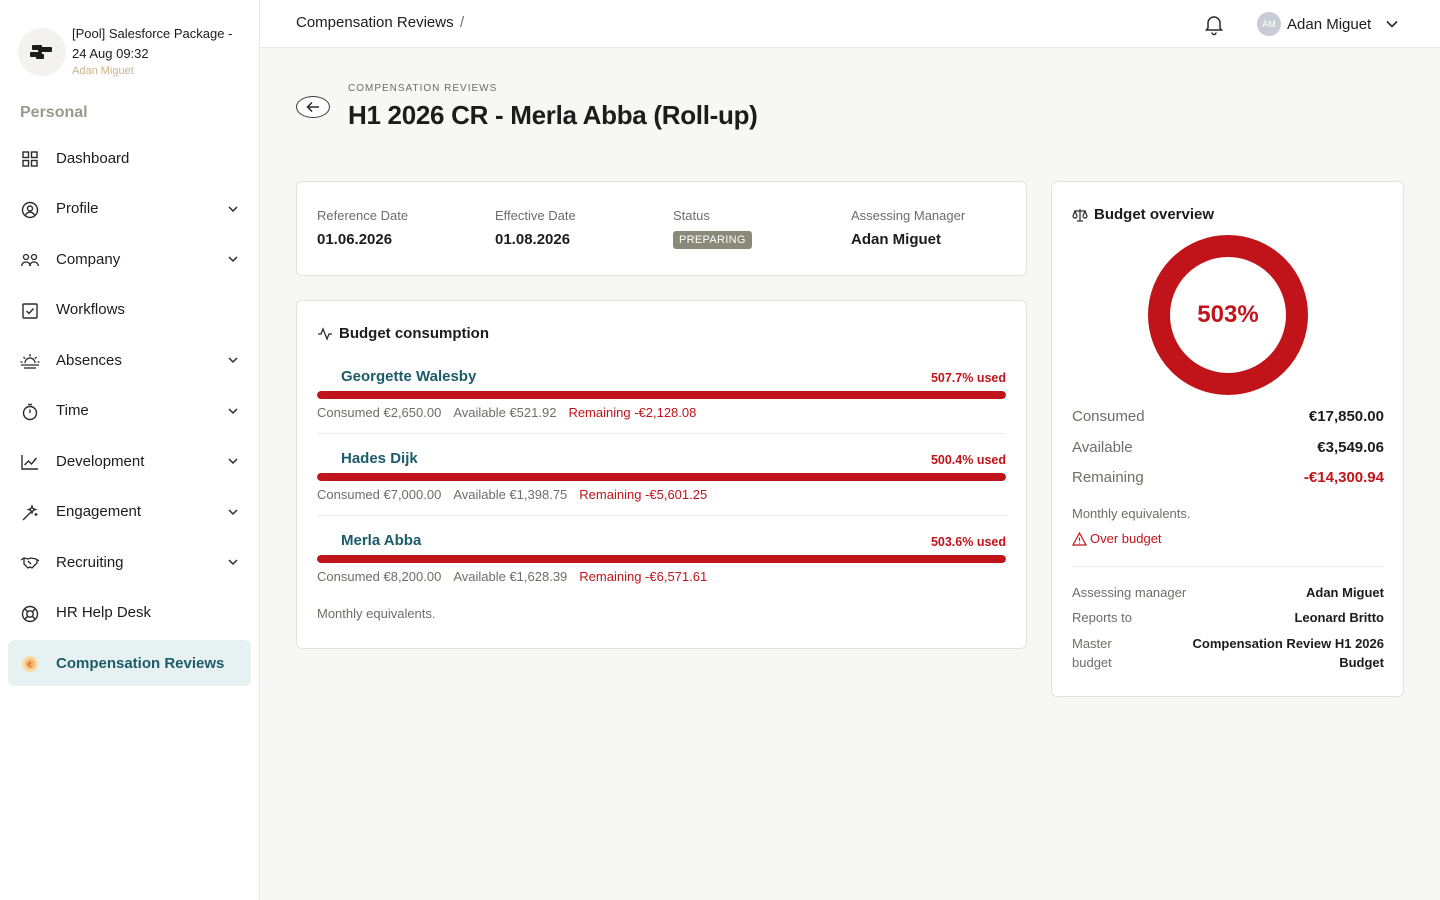 The height and width of the screenshot is (900, 1440). Describe the element at coordinates (30, 210) in the screenshot. I see `user-circle-icon` at that location.